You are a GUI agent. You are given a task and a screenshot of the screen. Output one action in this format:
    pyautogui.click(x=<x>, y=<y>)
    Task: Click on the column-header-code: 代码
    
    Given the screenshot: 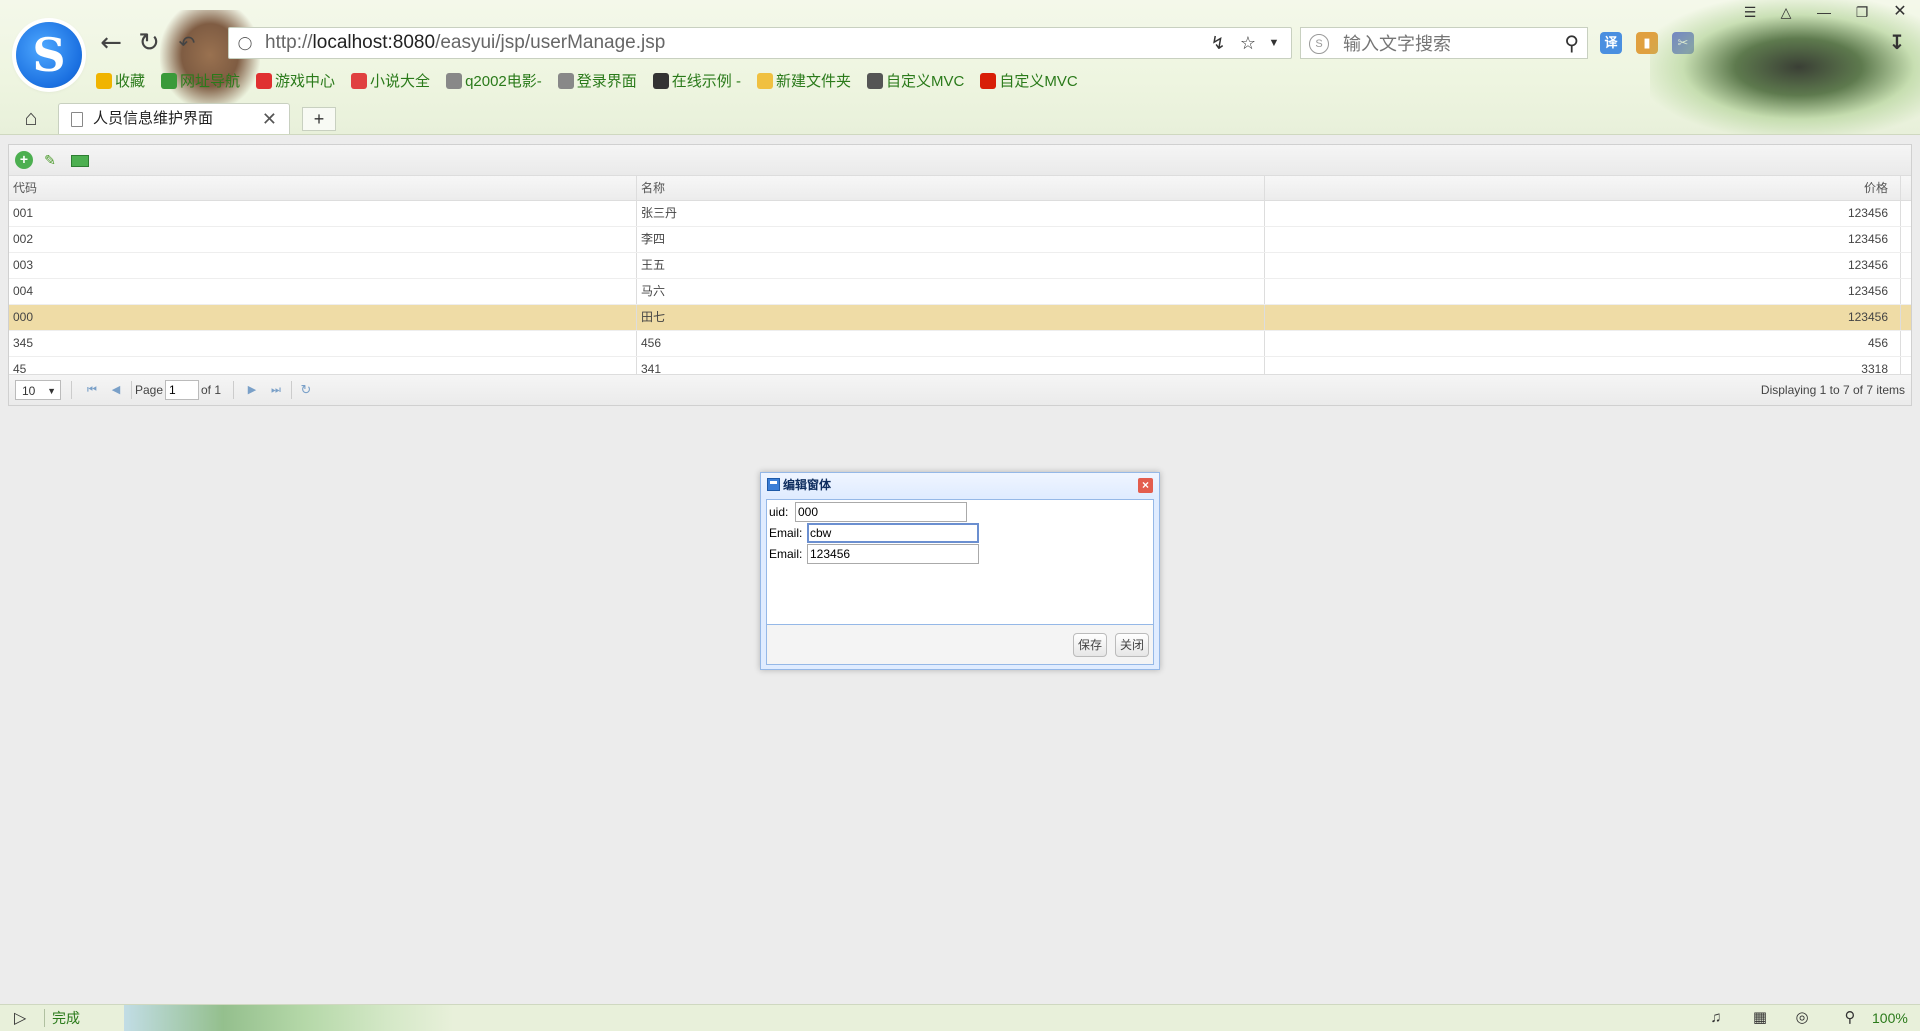 What is the action you would take?
    pyautogui.click(x=323, y=188)
    